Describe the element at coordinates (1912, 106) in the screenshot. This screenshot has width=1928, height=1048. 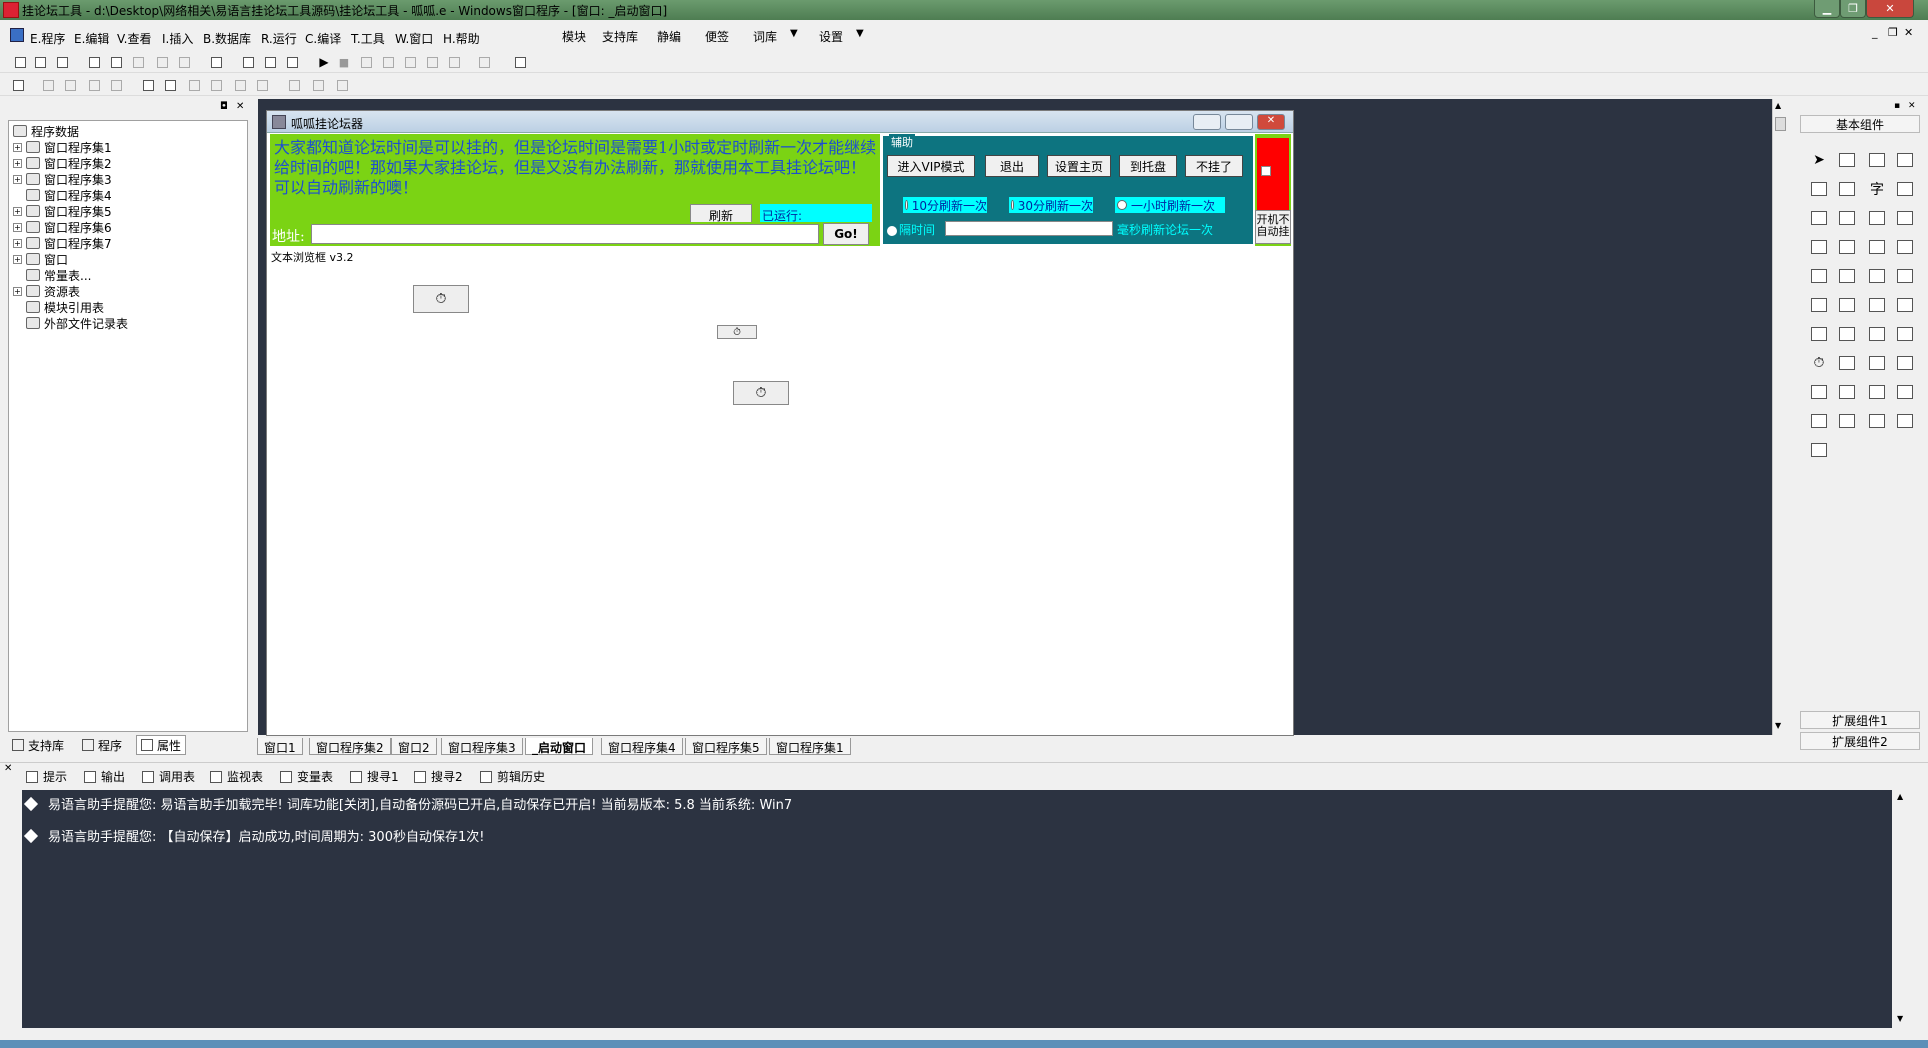
I see `palette-close-icon: ✕` at that location.